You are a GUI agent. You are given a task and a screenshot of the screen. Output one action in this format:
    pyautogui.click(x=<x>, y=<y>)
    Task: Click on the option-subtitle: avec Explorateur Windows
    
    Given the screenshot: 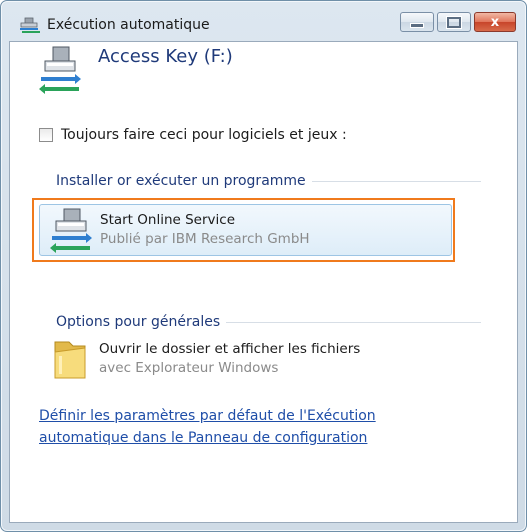 What is the action you would take?
    pyautogui.click(x=189, y=368)
    